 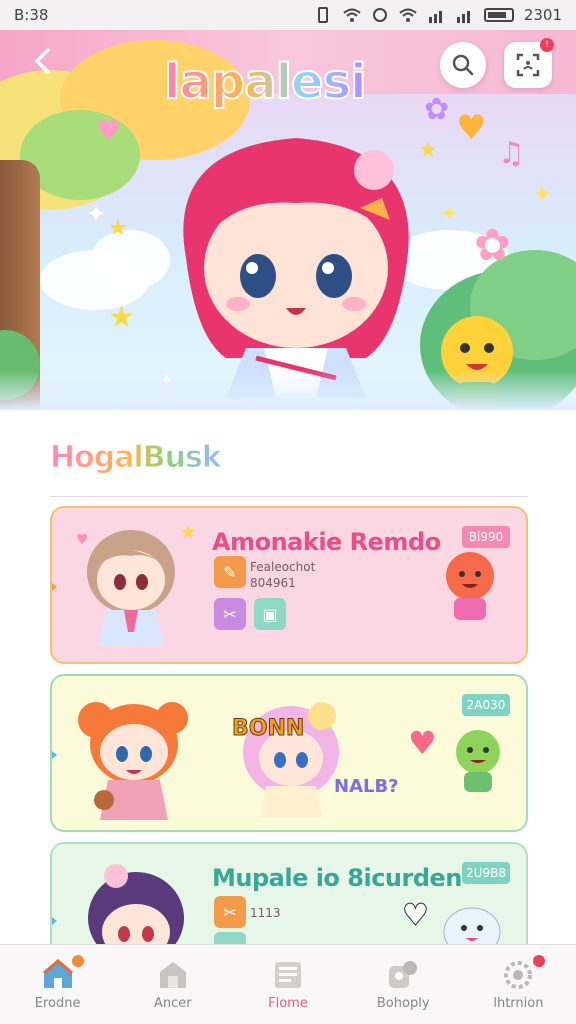 I want to click on back-arrow-icon, so click(x=42, y=61).